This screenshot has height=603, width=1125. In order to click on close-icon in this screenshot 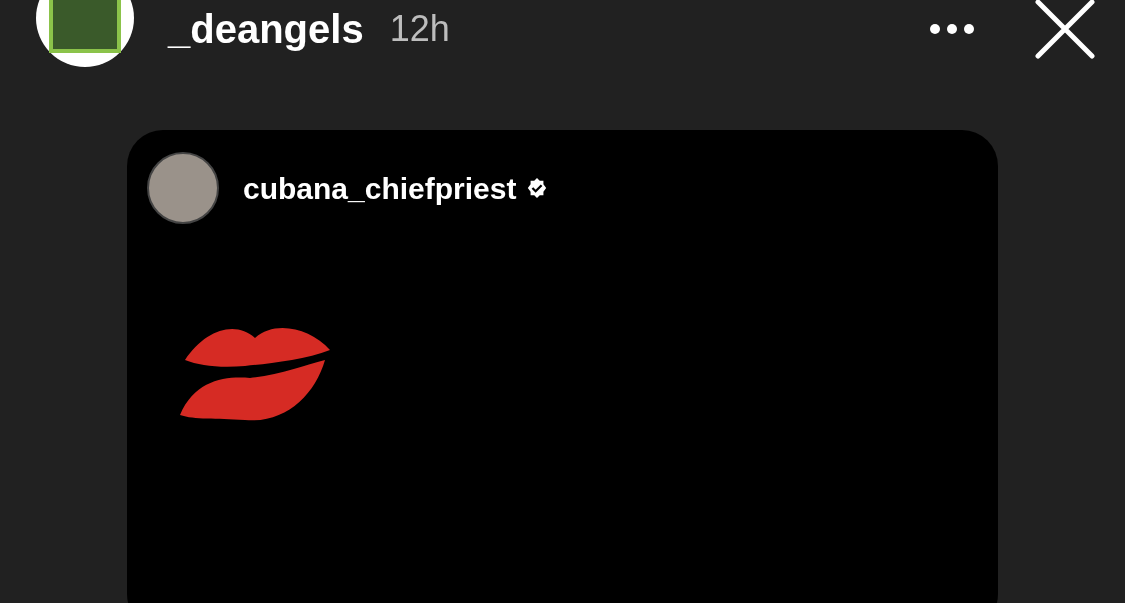, I will do `click(1065, 29)`.